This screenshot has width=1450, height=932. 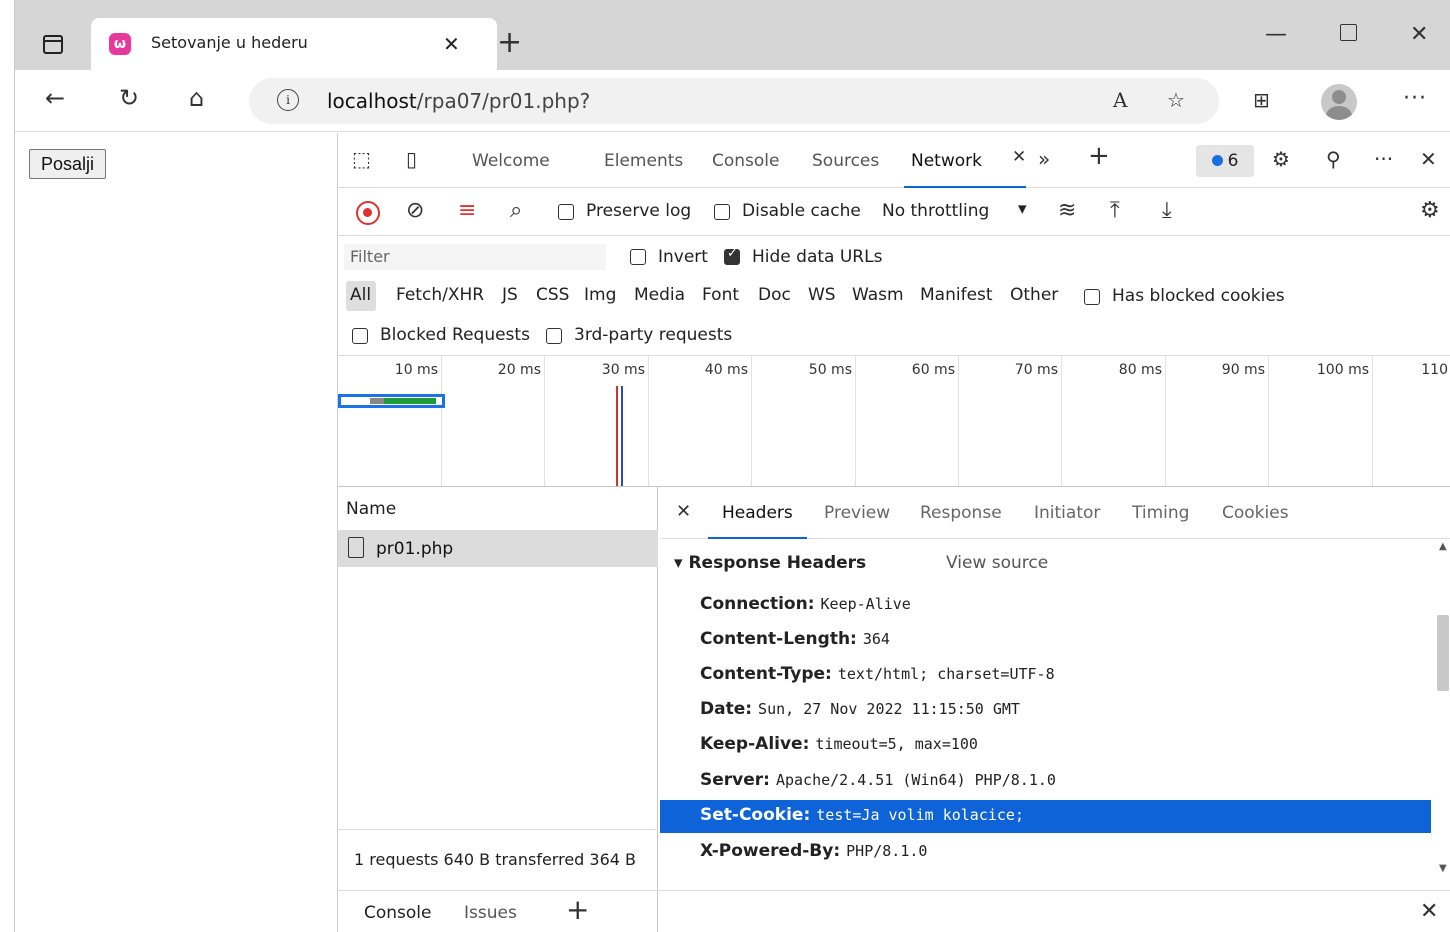 I want to click on close-detail-icon: ✕, so click(x=683, y=511).